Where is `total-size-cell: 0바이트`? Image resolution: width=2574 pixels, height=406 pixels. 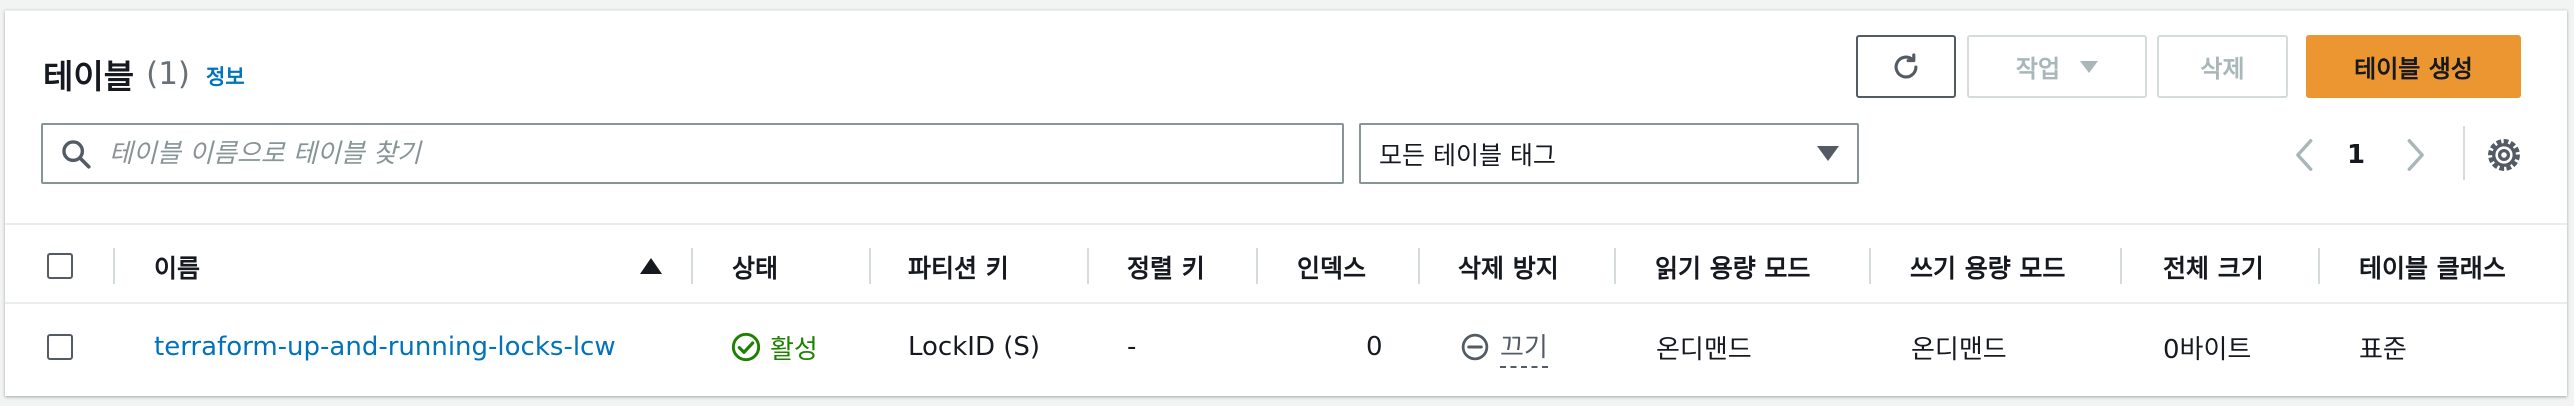 total-size-cell: 0바이트 is located at coordinates (2207, 349).